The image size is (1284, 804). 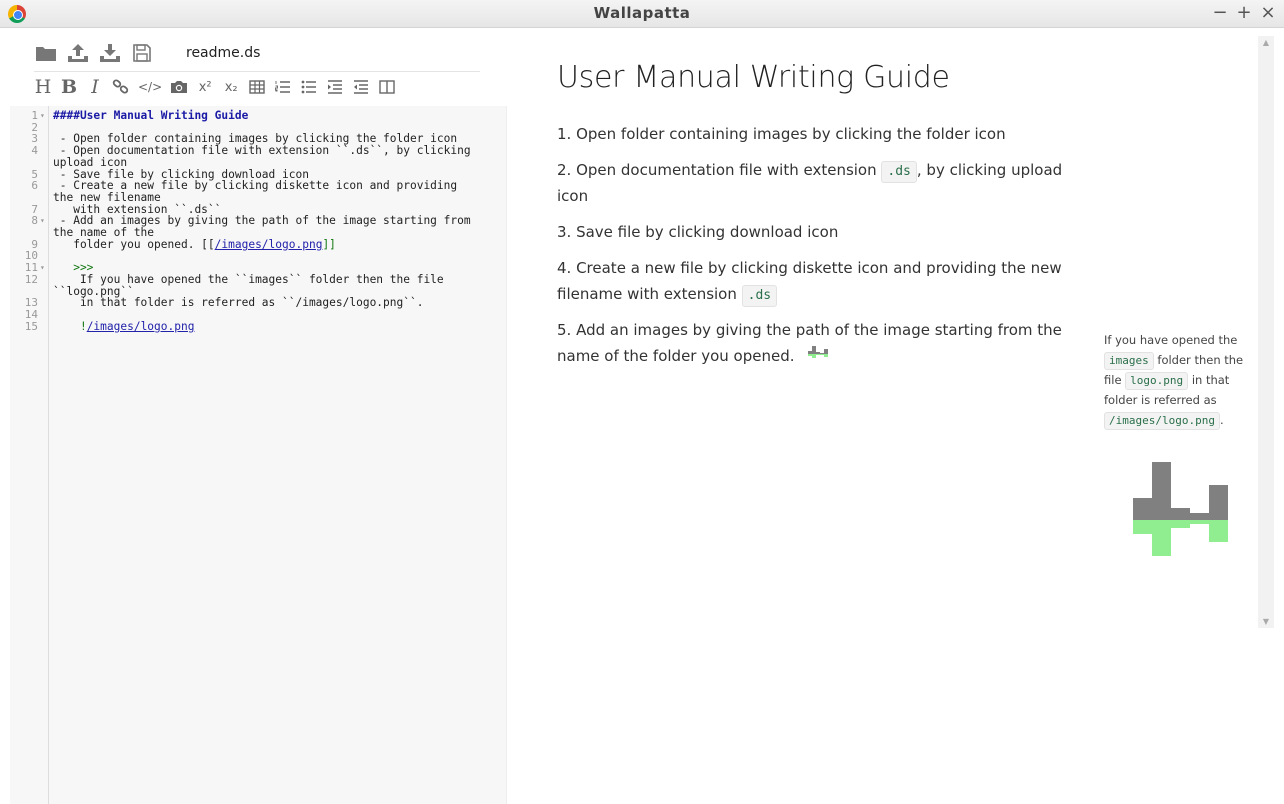 I want to click on line-number: 1, so click(x=34, y=115).